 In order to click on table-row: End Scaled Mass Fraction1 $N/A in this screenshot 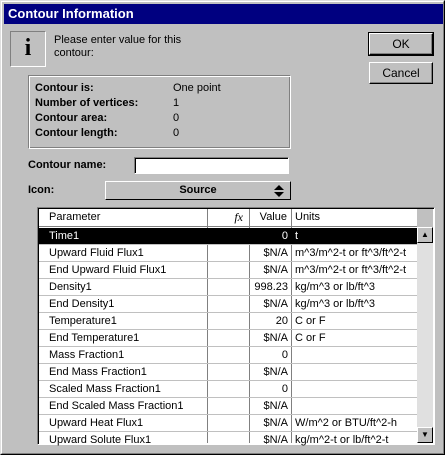, I will do `click(228, 406)`.